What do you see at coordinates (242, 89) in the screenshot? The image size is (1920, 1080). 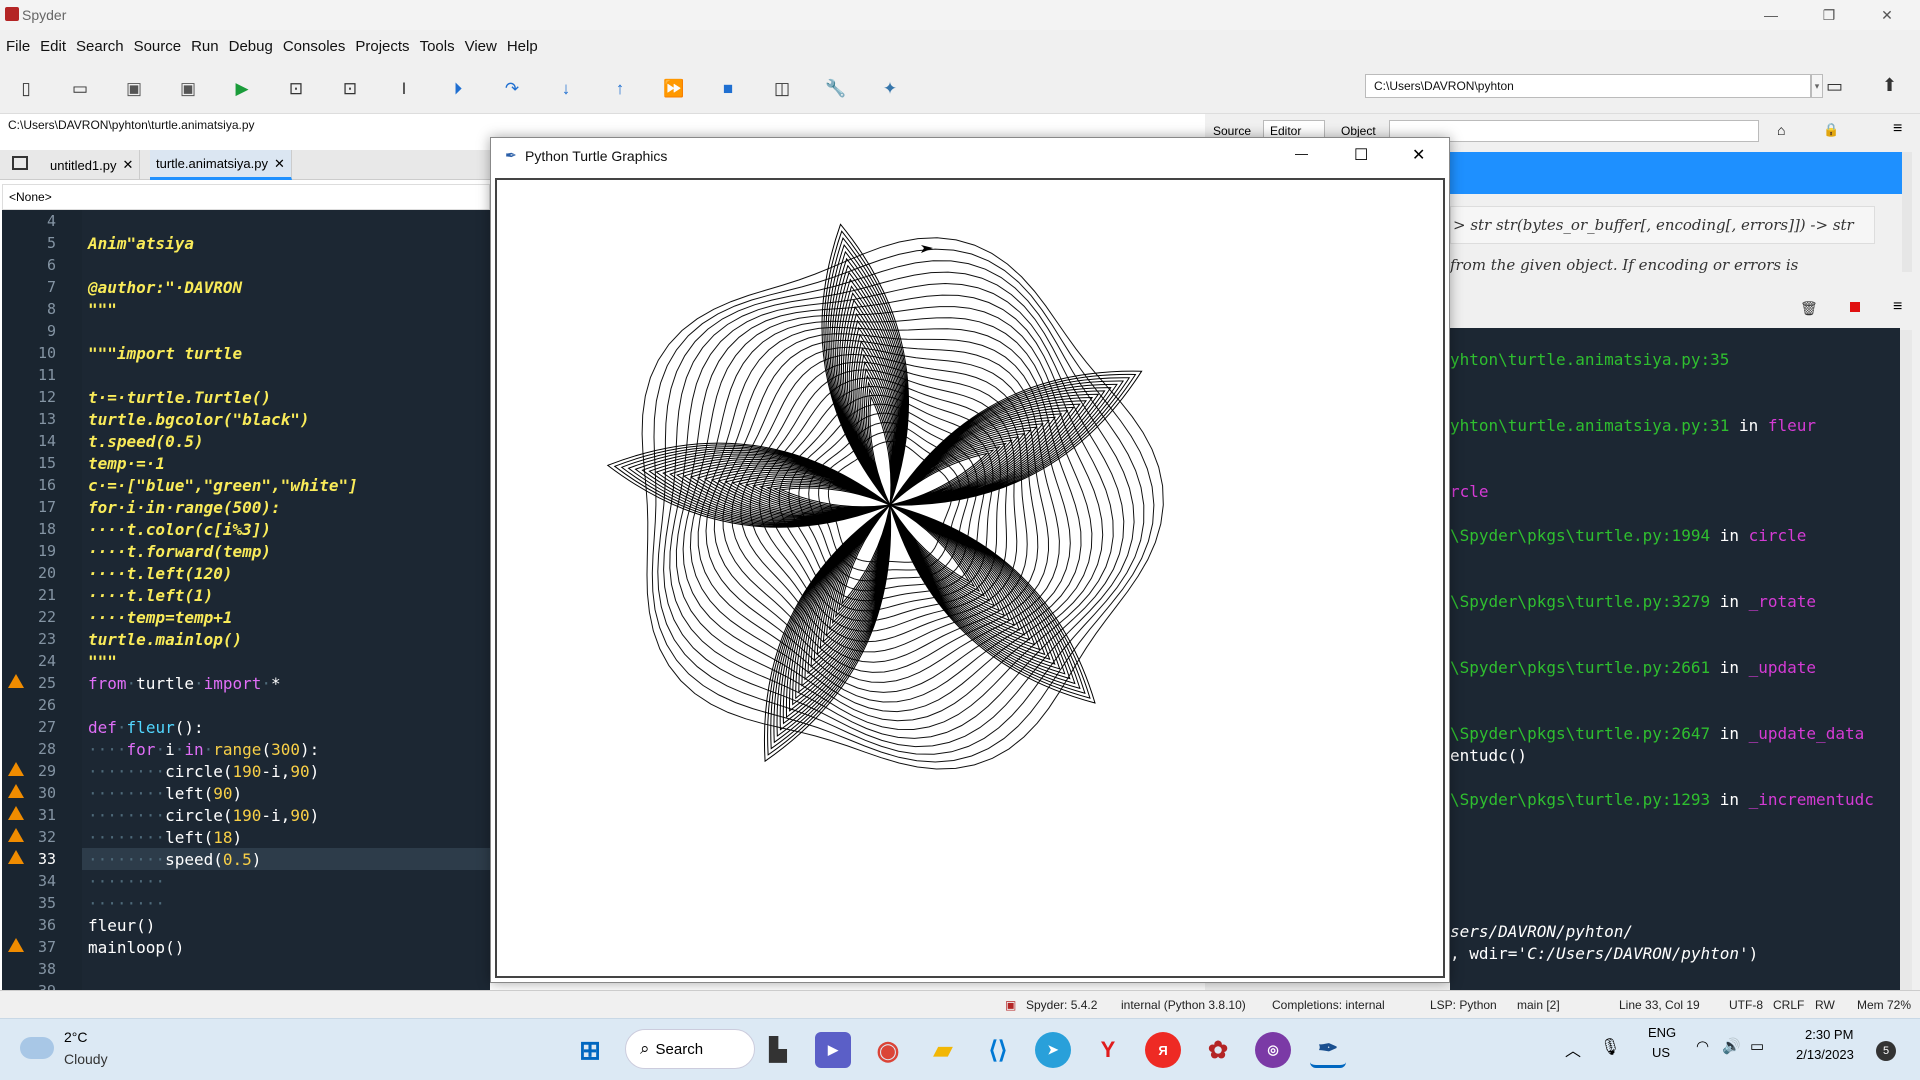 I see `run-icon: ▶` at bounding box center [242, 89].